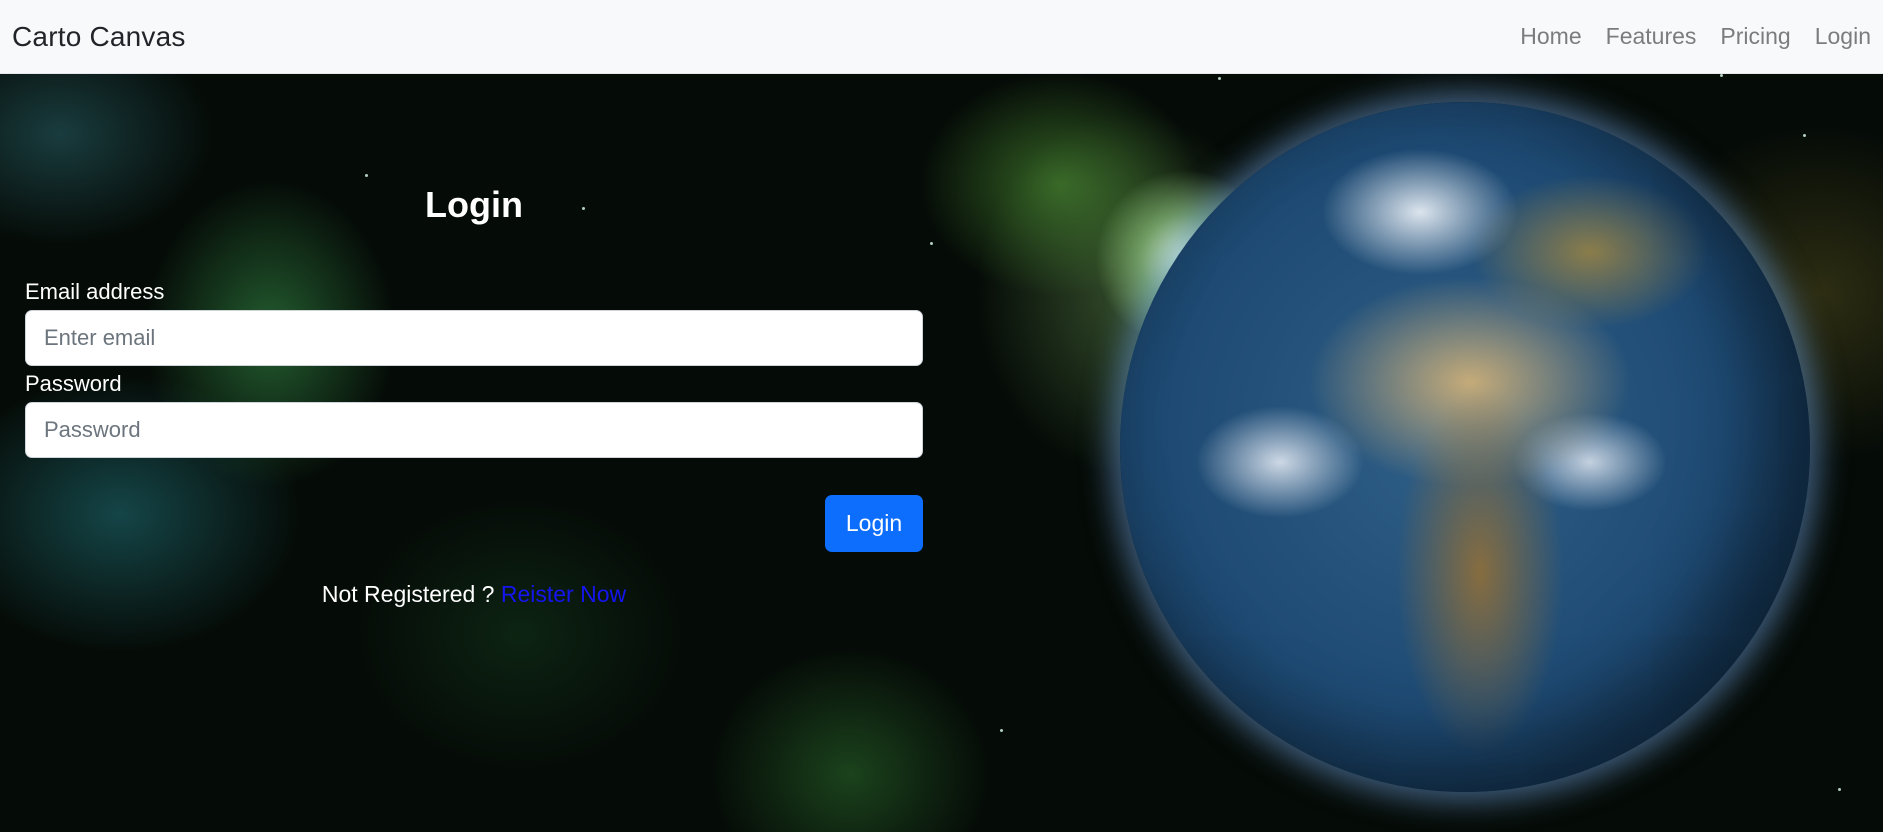 Image resolution: width=1883 pixels, height=832 pixels. What do you see at coordinates (408, 594) in the screenshot?
I see `register-prompt-text: Not Registered ?` at bounding box center [408, 594].